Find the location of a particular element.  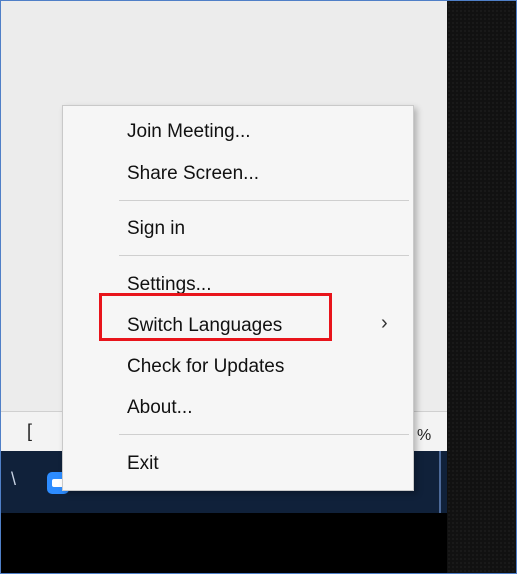

status-percent-text: % is located at coordinates (424, 435).